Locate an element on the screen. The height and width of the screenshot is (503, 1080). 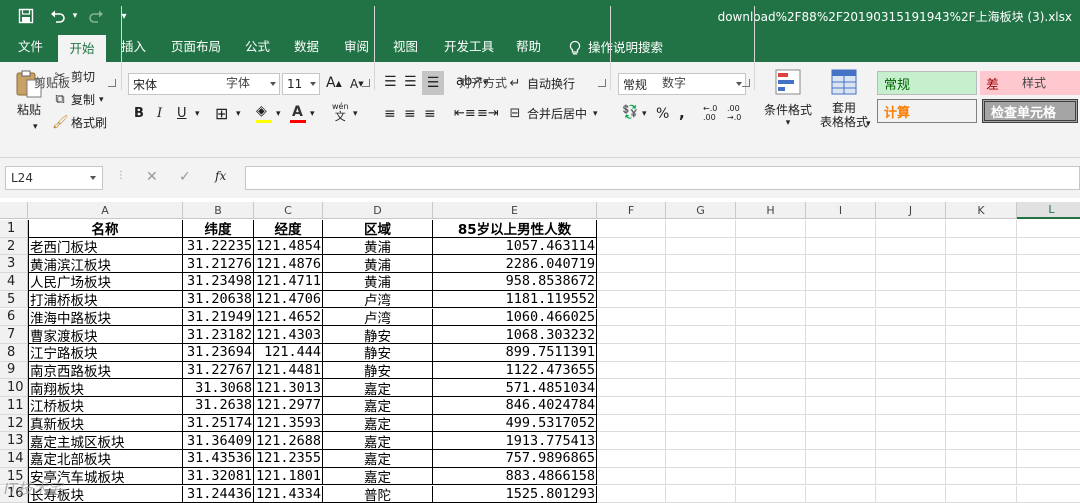
redo-icon is located at coordinates (96, 16).